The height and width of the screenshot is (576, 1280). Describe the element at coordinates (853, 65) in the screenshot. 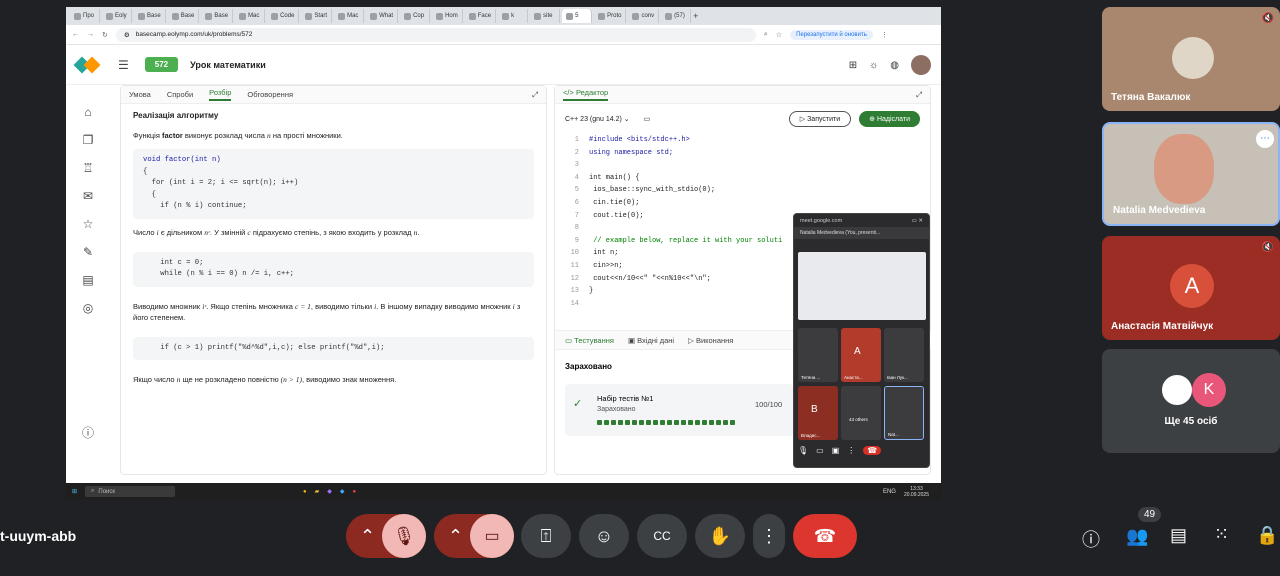

I see `apps-icon: ⊞` at that location.